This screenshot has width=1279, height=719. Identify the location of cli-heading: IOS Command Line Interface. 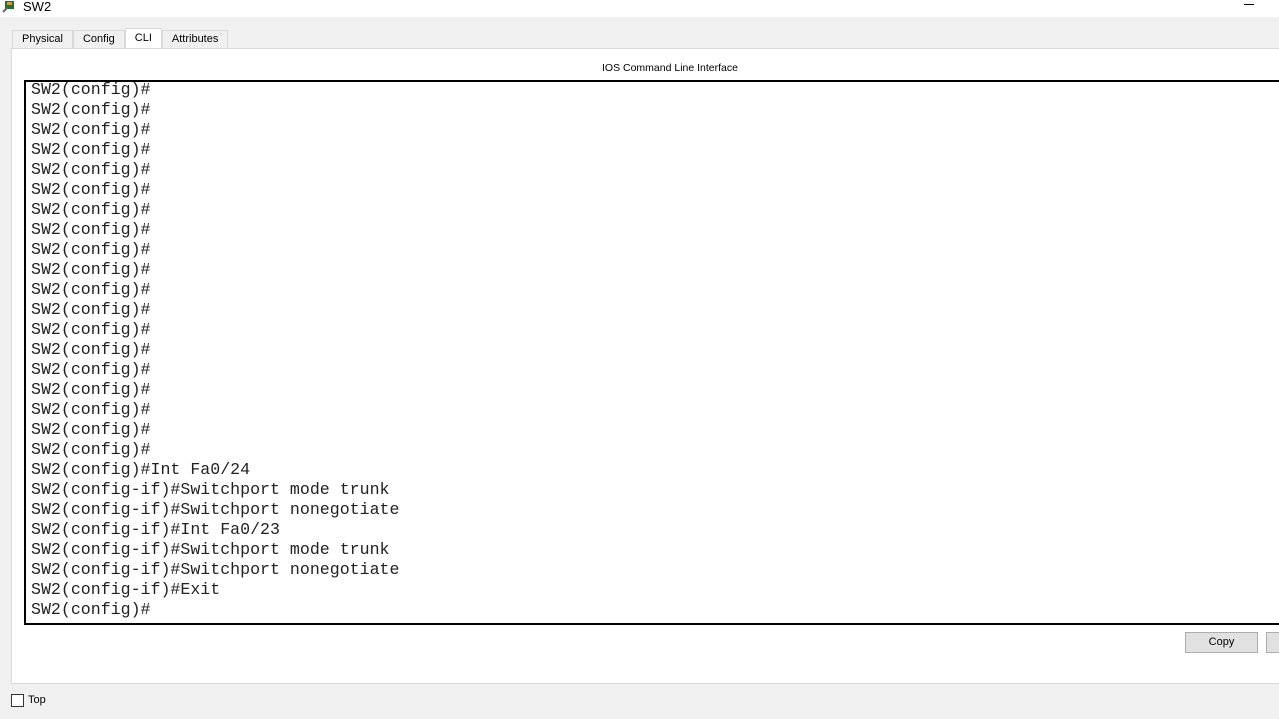
(670, 68).